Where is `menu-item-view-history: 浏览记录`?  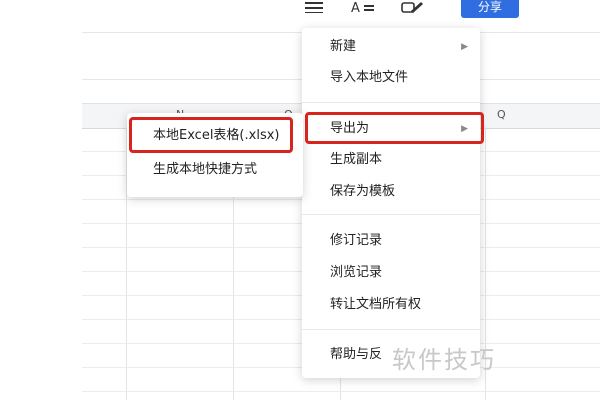 menu-item-view-history: 浏览记录 is located at coordinates (391, 273).